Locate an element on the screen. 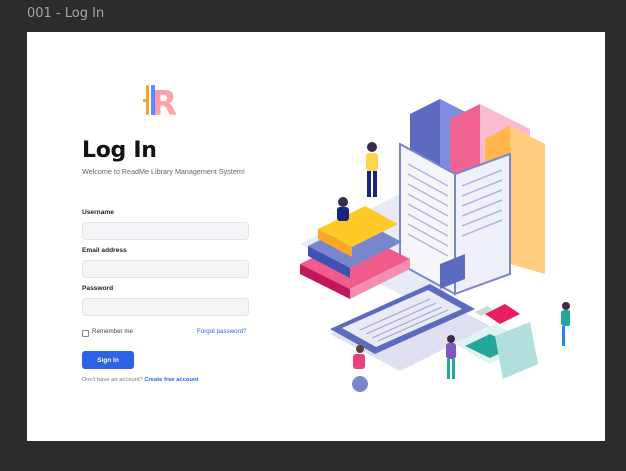  readme-logo-icon: R is located at coordinates (160, 101).